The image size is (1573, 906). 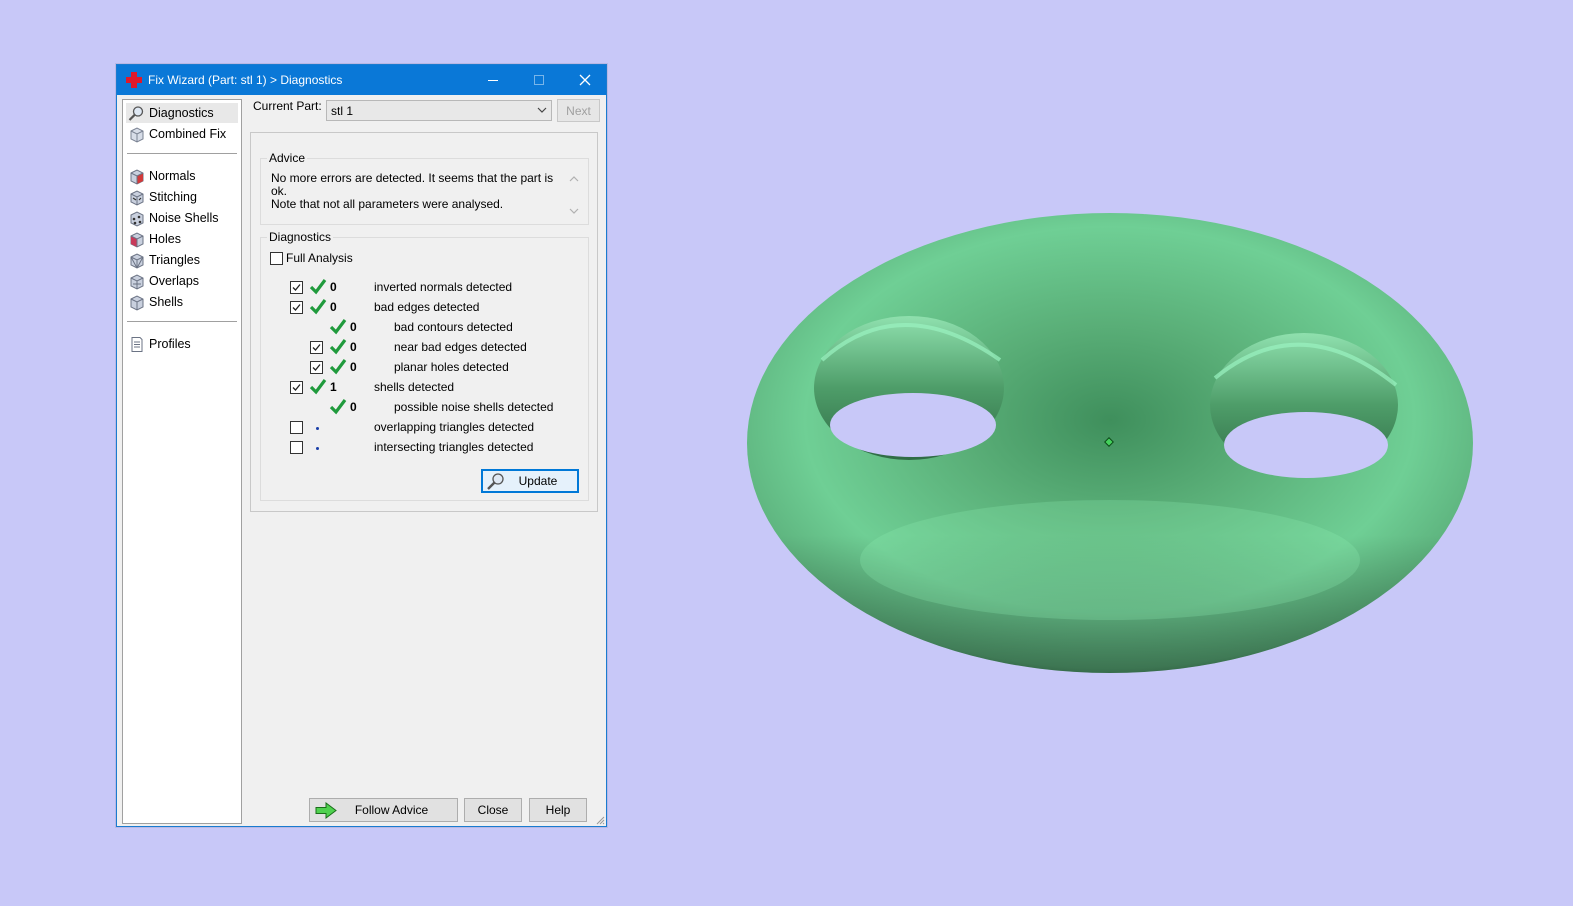 What do you see at coordinates (173, 197) in the screenshot?
I see `nav-item-label: Stitching` at bounding box center [173, 197].